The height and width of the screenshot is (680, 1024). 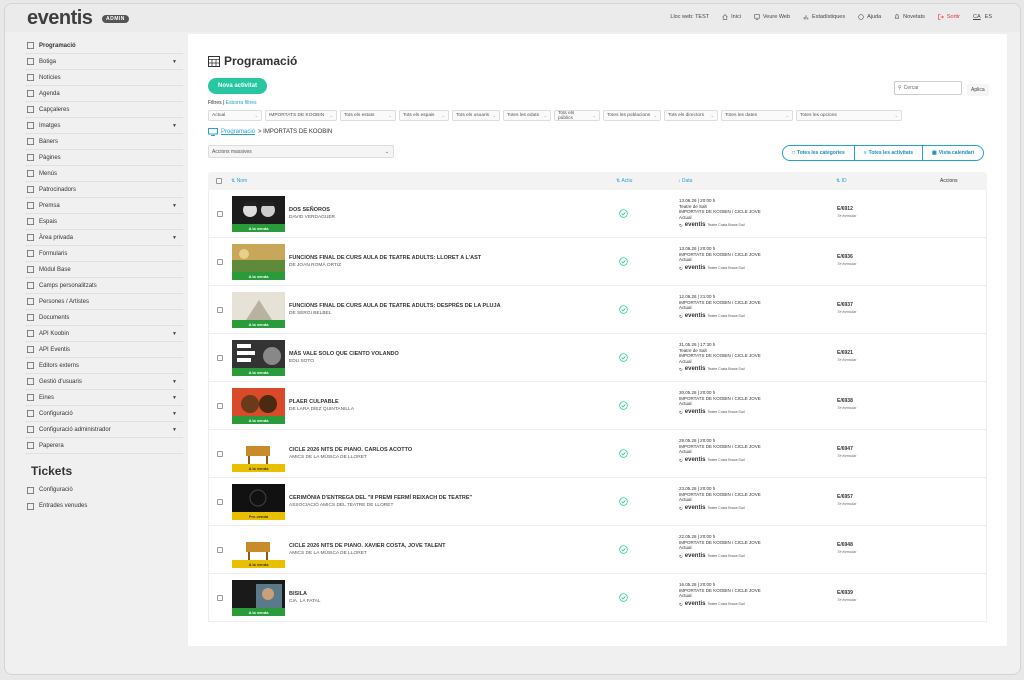 I want to click on filter-select: Tots els espais ⌄, so click(x=424, y=115).